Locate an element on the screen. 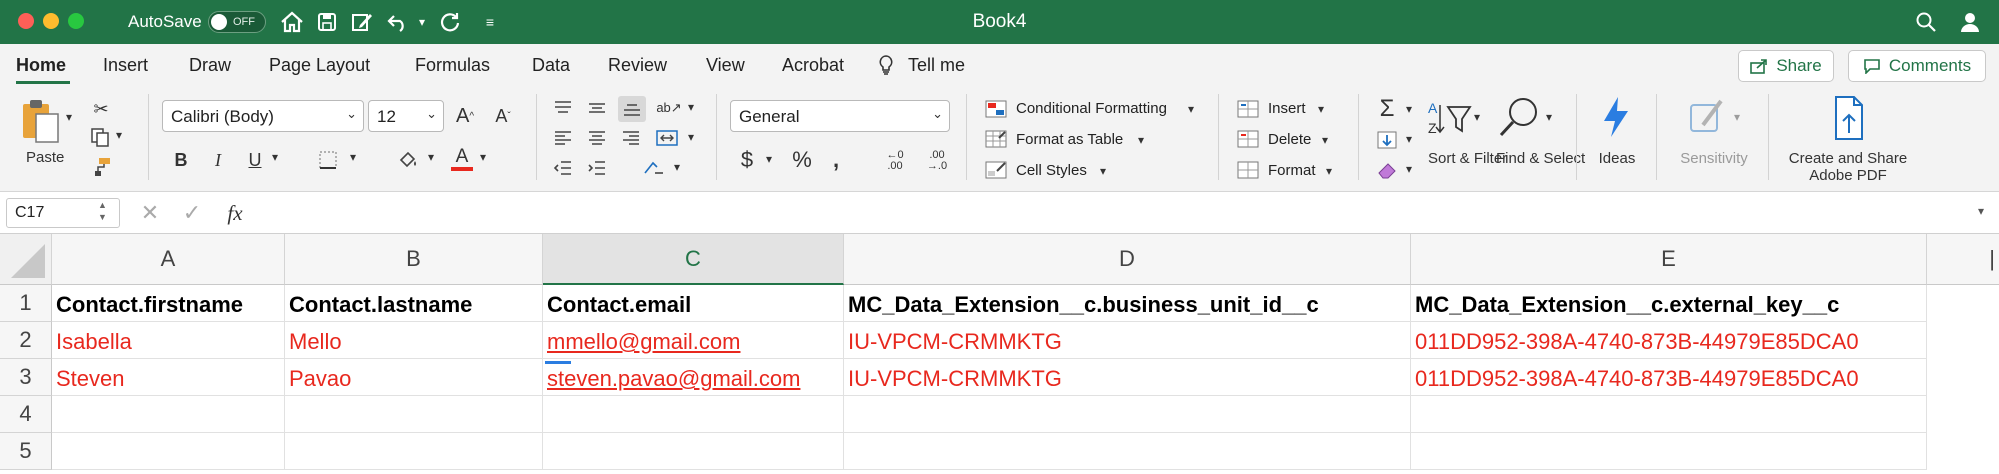  decrease-font-size-icon: Aˇ is located at coordinates (503, 116).